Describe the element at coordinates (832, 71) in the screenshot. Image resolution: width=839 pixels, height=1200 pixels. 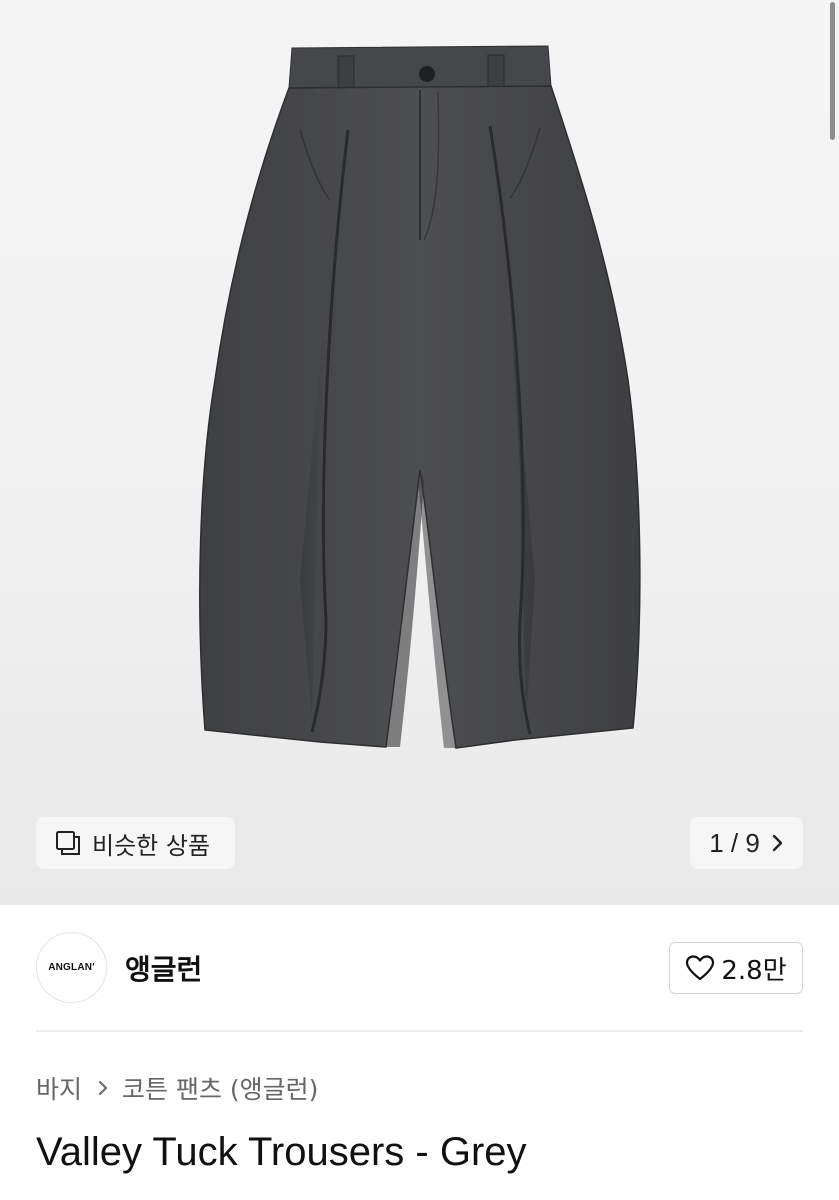
I see `scrollbar-thumb` at that location.